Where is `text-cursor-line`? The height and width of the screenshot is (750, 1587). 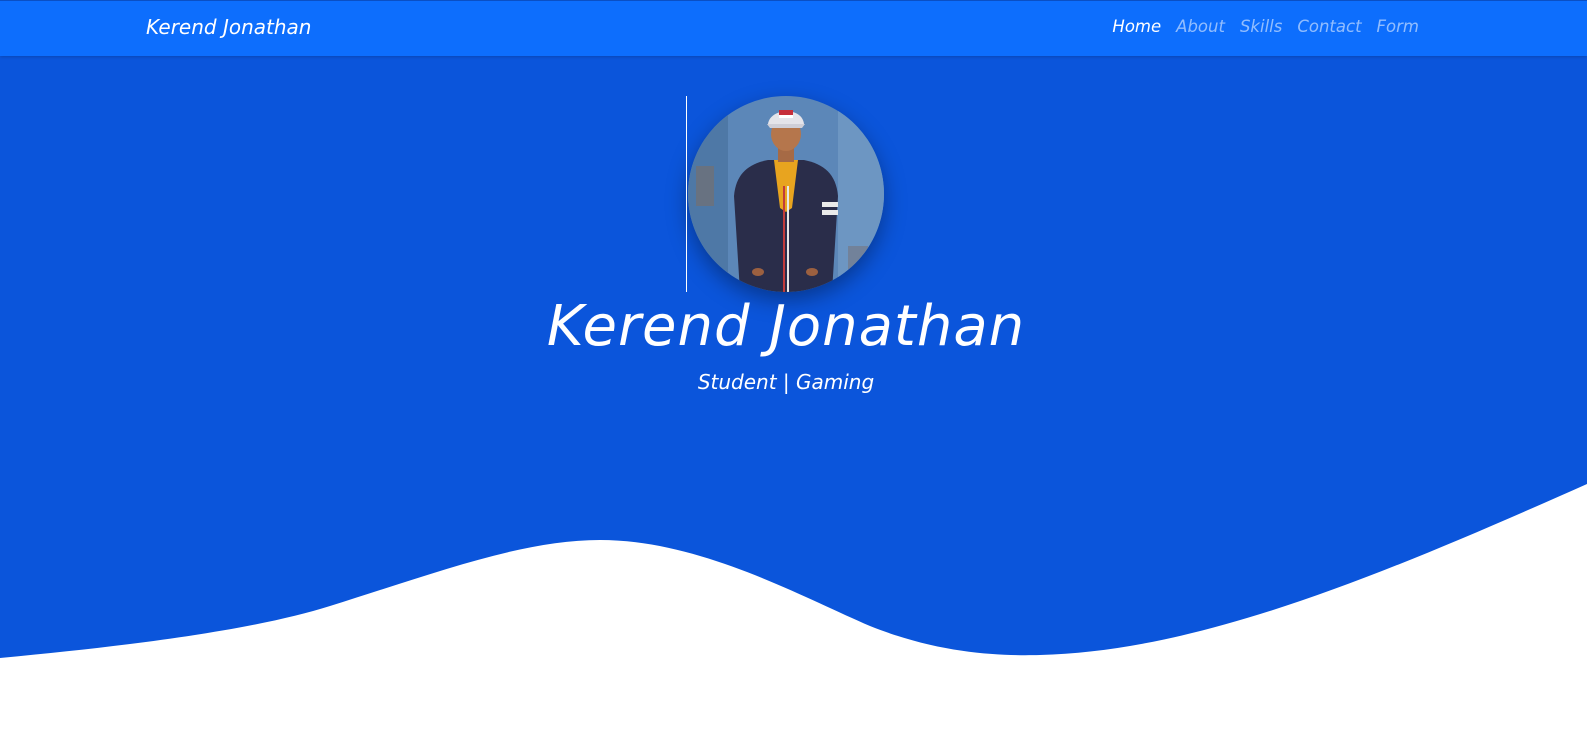
text-cursor-line is located at coordinates (686, 194).